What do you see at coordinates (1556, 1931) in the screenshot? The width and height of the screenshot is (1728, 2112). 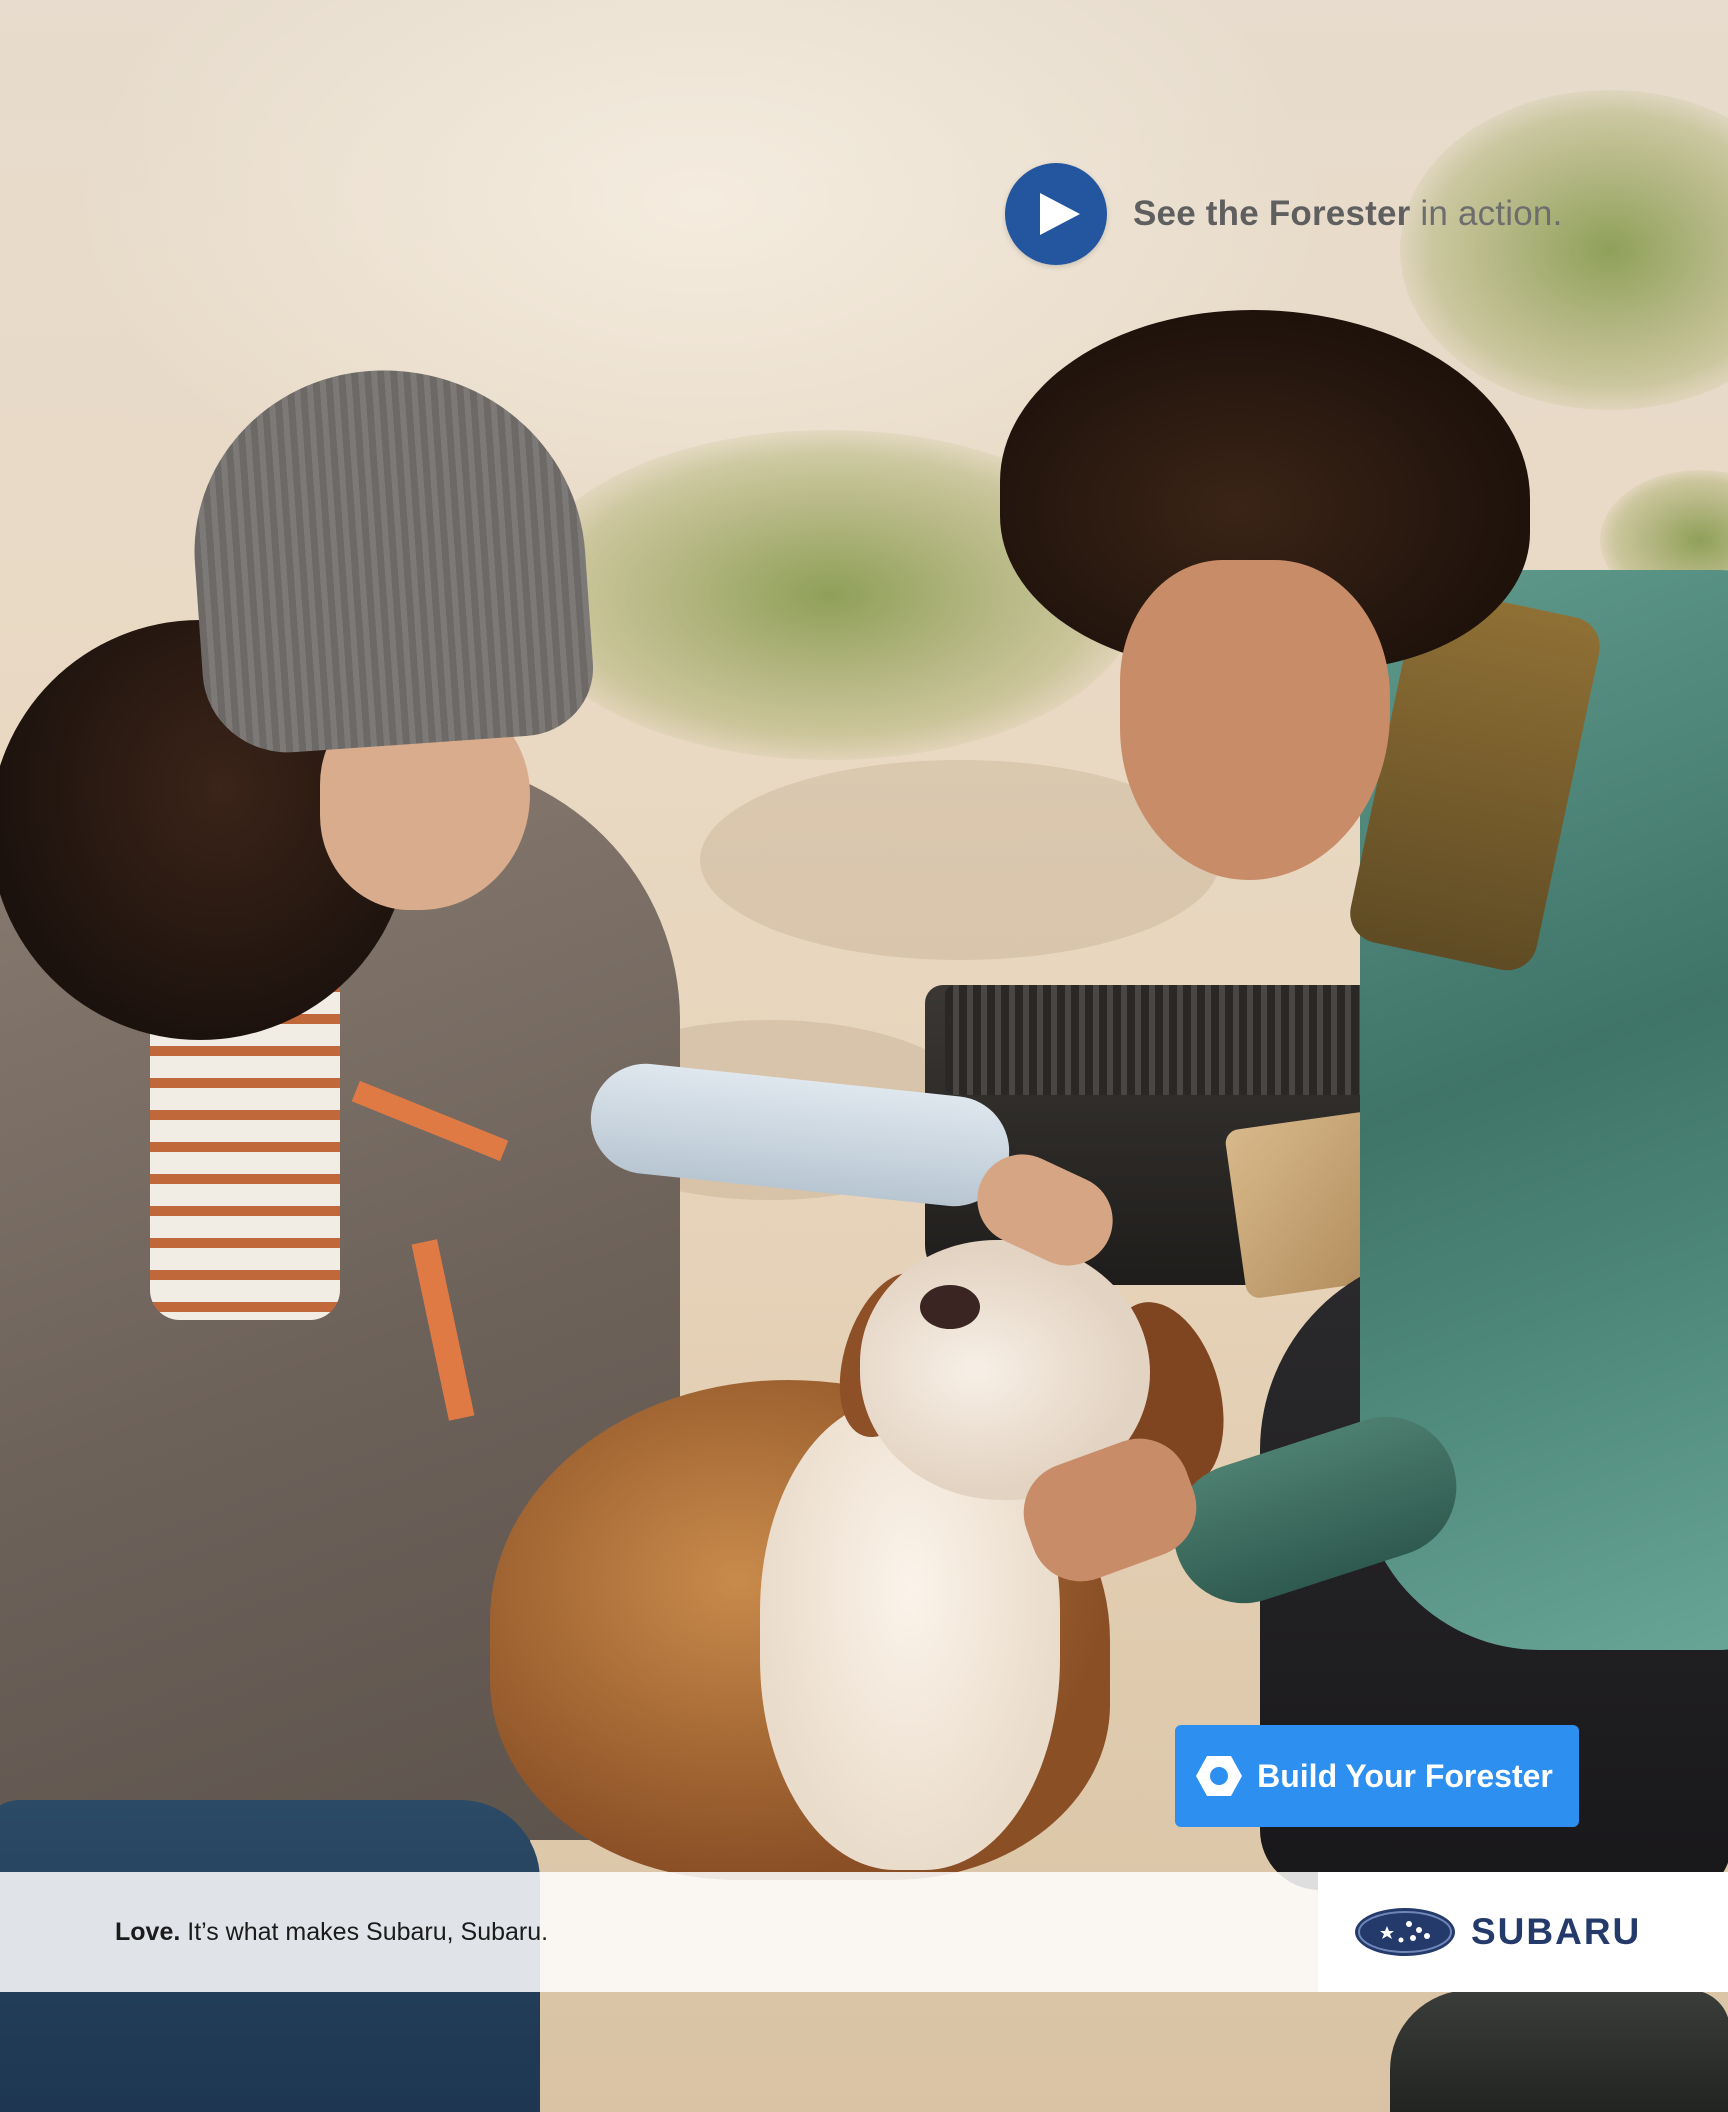 I see `subaru-wordmark: SUBARU` at bounding box center [1556, 1931].